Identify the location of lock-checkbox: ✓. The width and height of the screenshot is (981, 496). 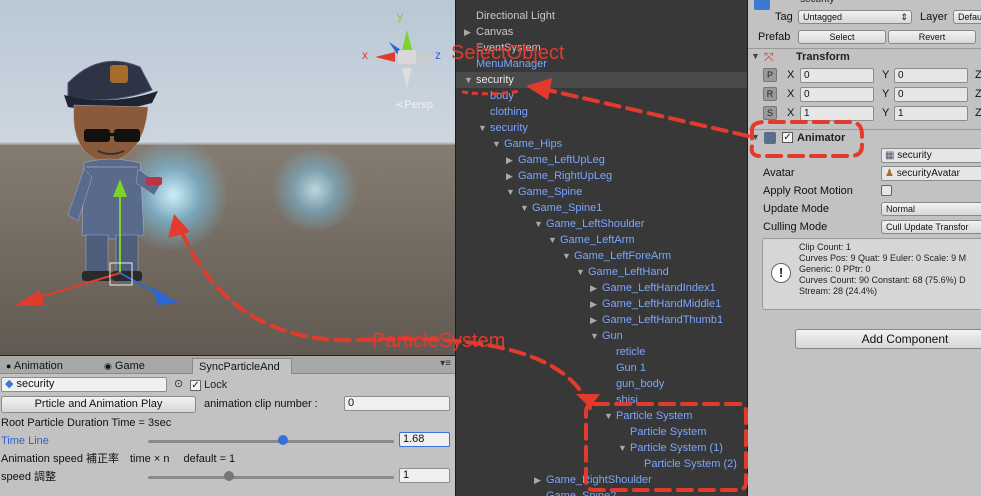
(195, 385).